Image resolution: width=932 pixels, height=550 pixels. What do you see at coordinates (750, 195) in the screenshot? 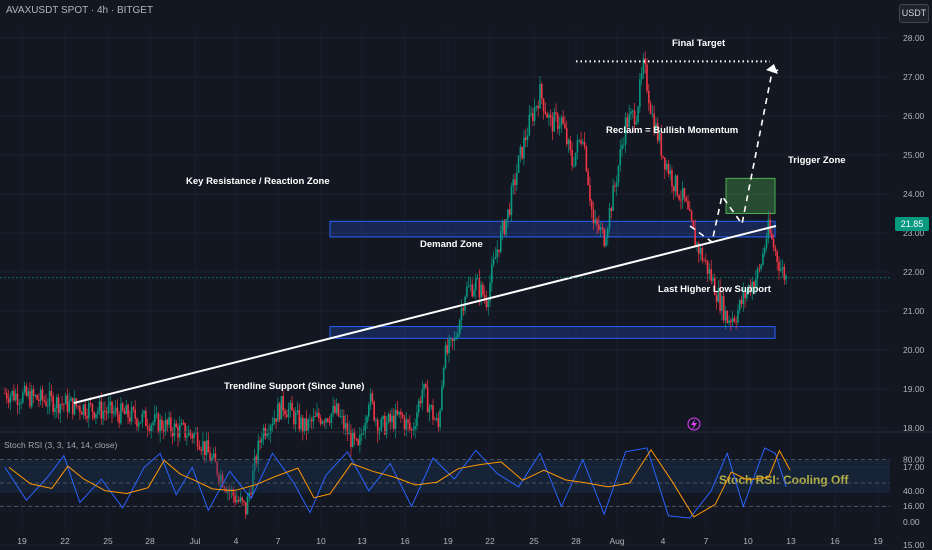
I see `zone-box` at bounding box center [750, 195].